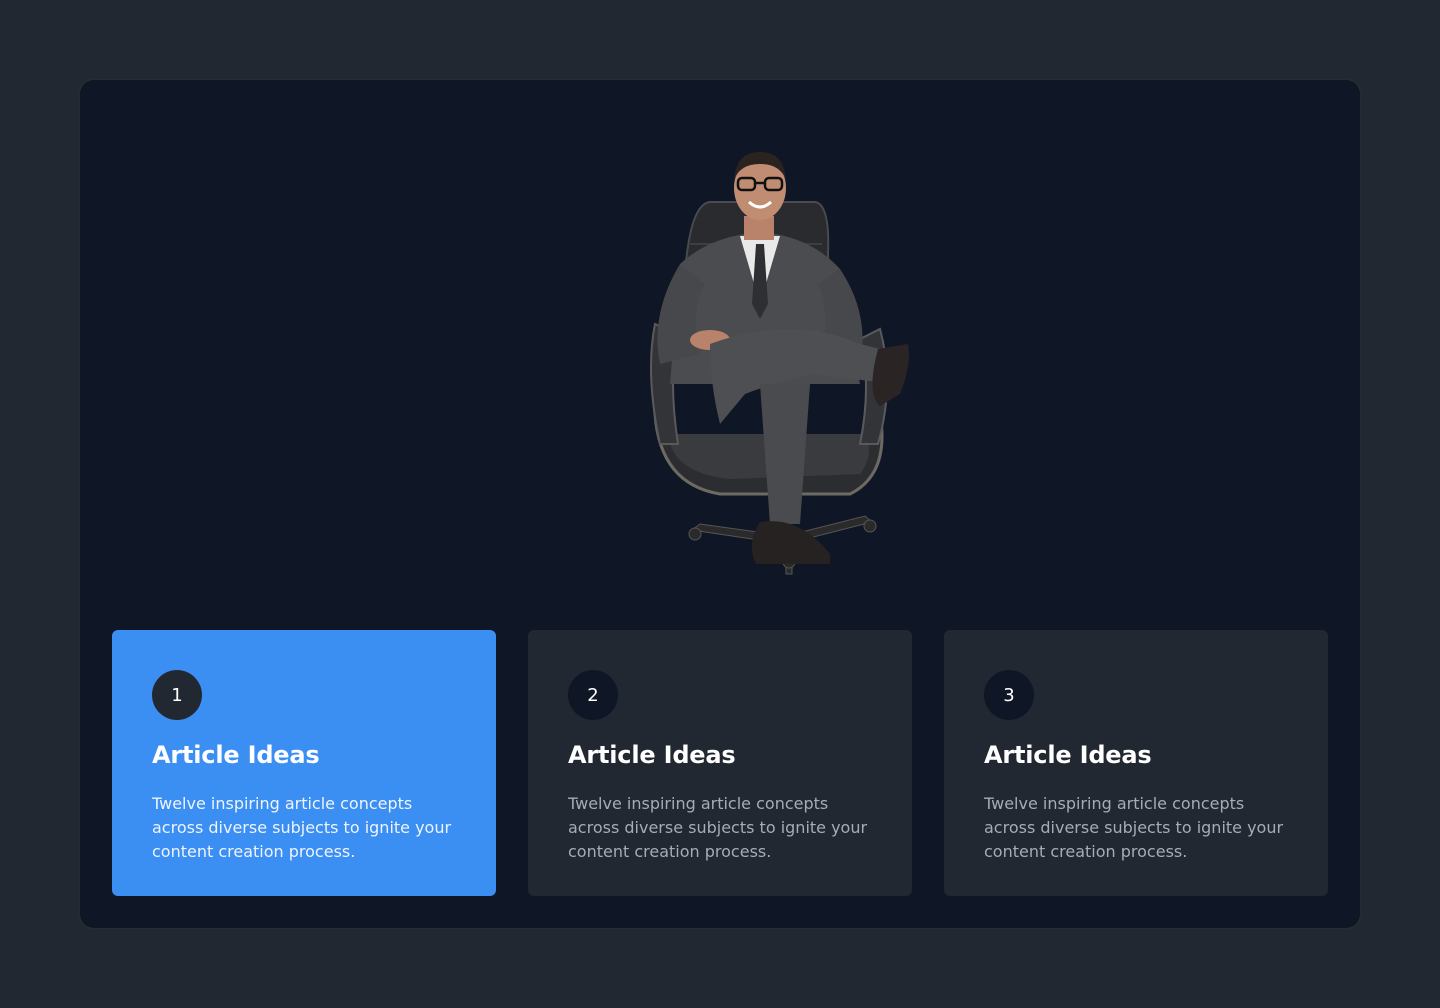 Image resolution: width=1440 pixels, height=1008 pixels. I want to click on step-number-badge: 1, so click(177, 695).